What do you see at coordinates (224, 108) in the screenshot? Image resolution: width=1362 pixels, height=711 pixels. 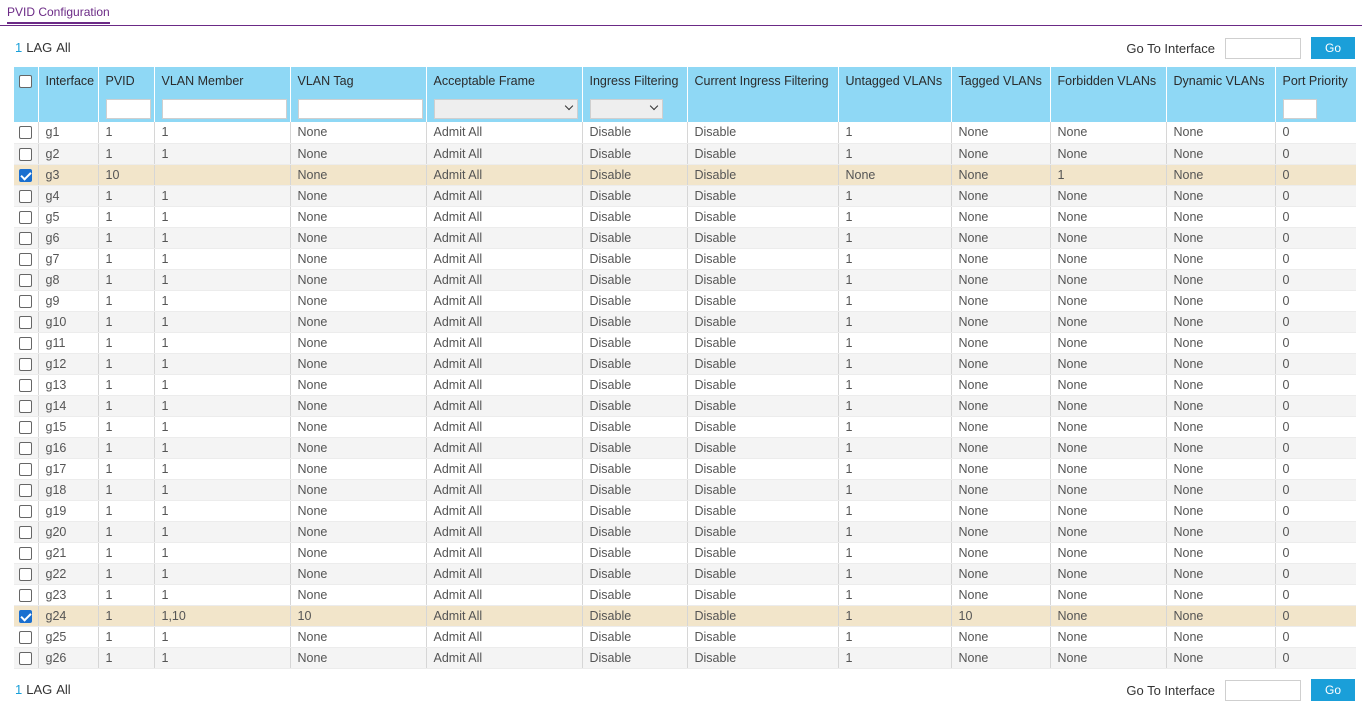 I see `vlan-member-filter-input` at bounding box center [224, 108].